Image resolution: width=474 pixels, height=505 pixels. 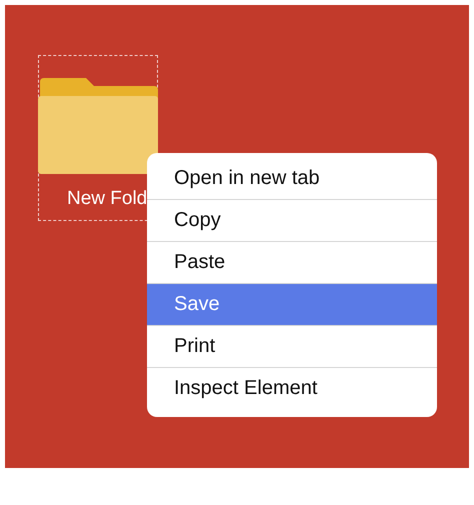 I want to click on menu-item: Inspect Element, so click(x=292, y=388).